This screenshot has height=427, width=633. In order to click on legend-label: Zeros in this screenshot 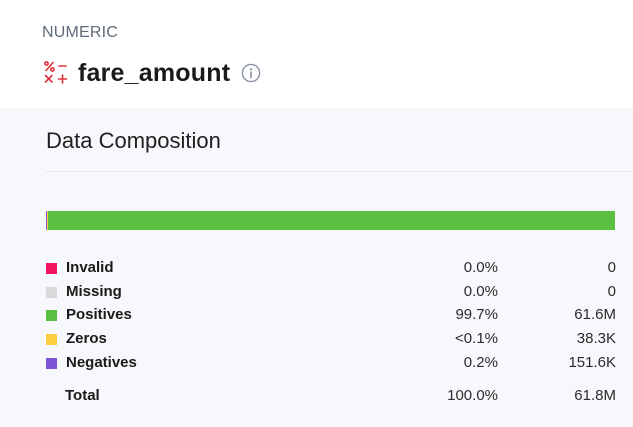, I will do `click(86, 339)`.